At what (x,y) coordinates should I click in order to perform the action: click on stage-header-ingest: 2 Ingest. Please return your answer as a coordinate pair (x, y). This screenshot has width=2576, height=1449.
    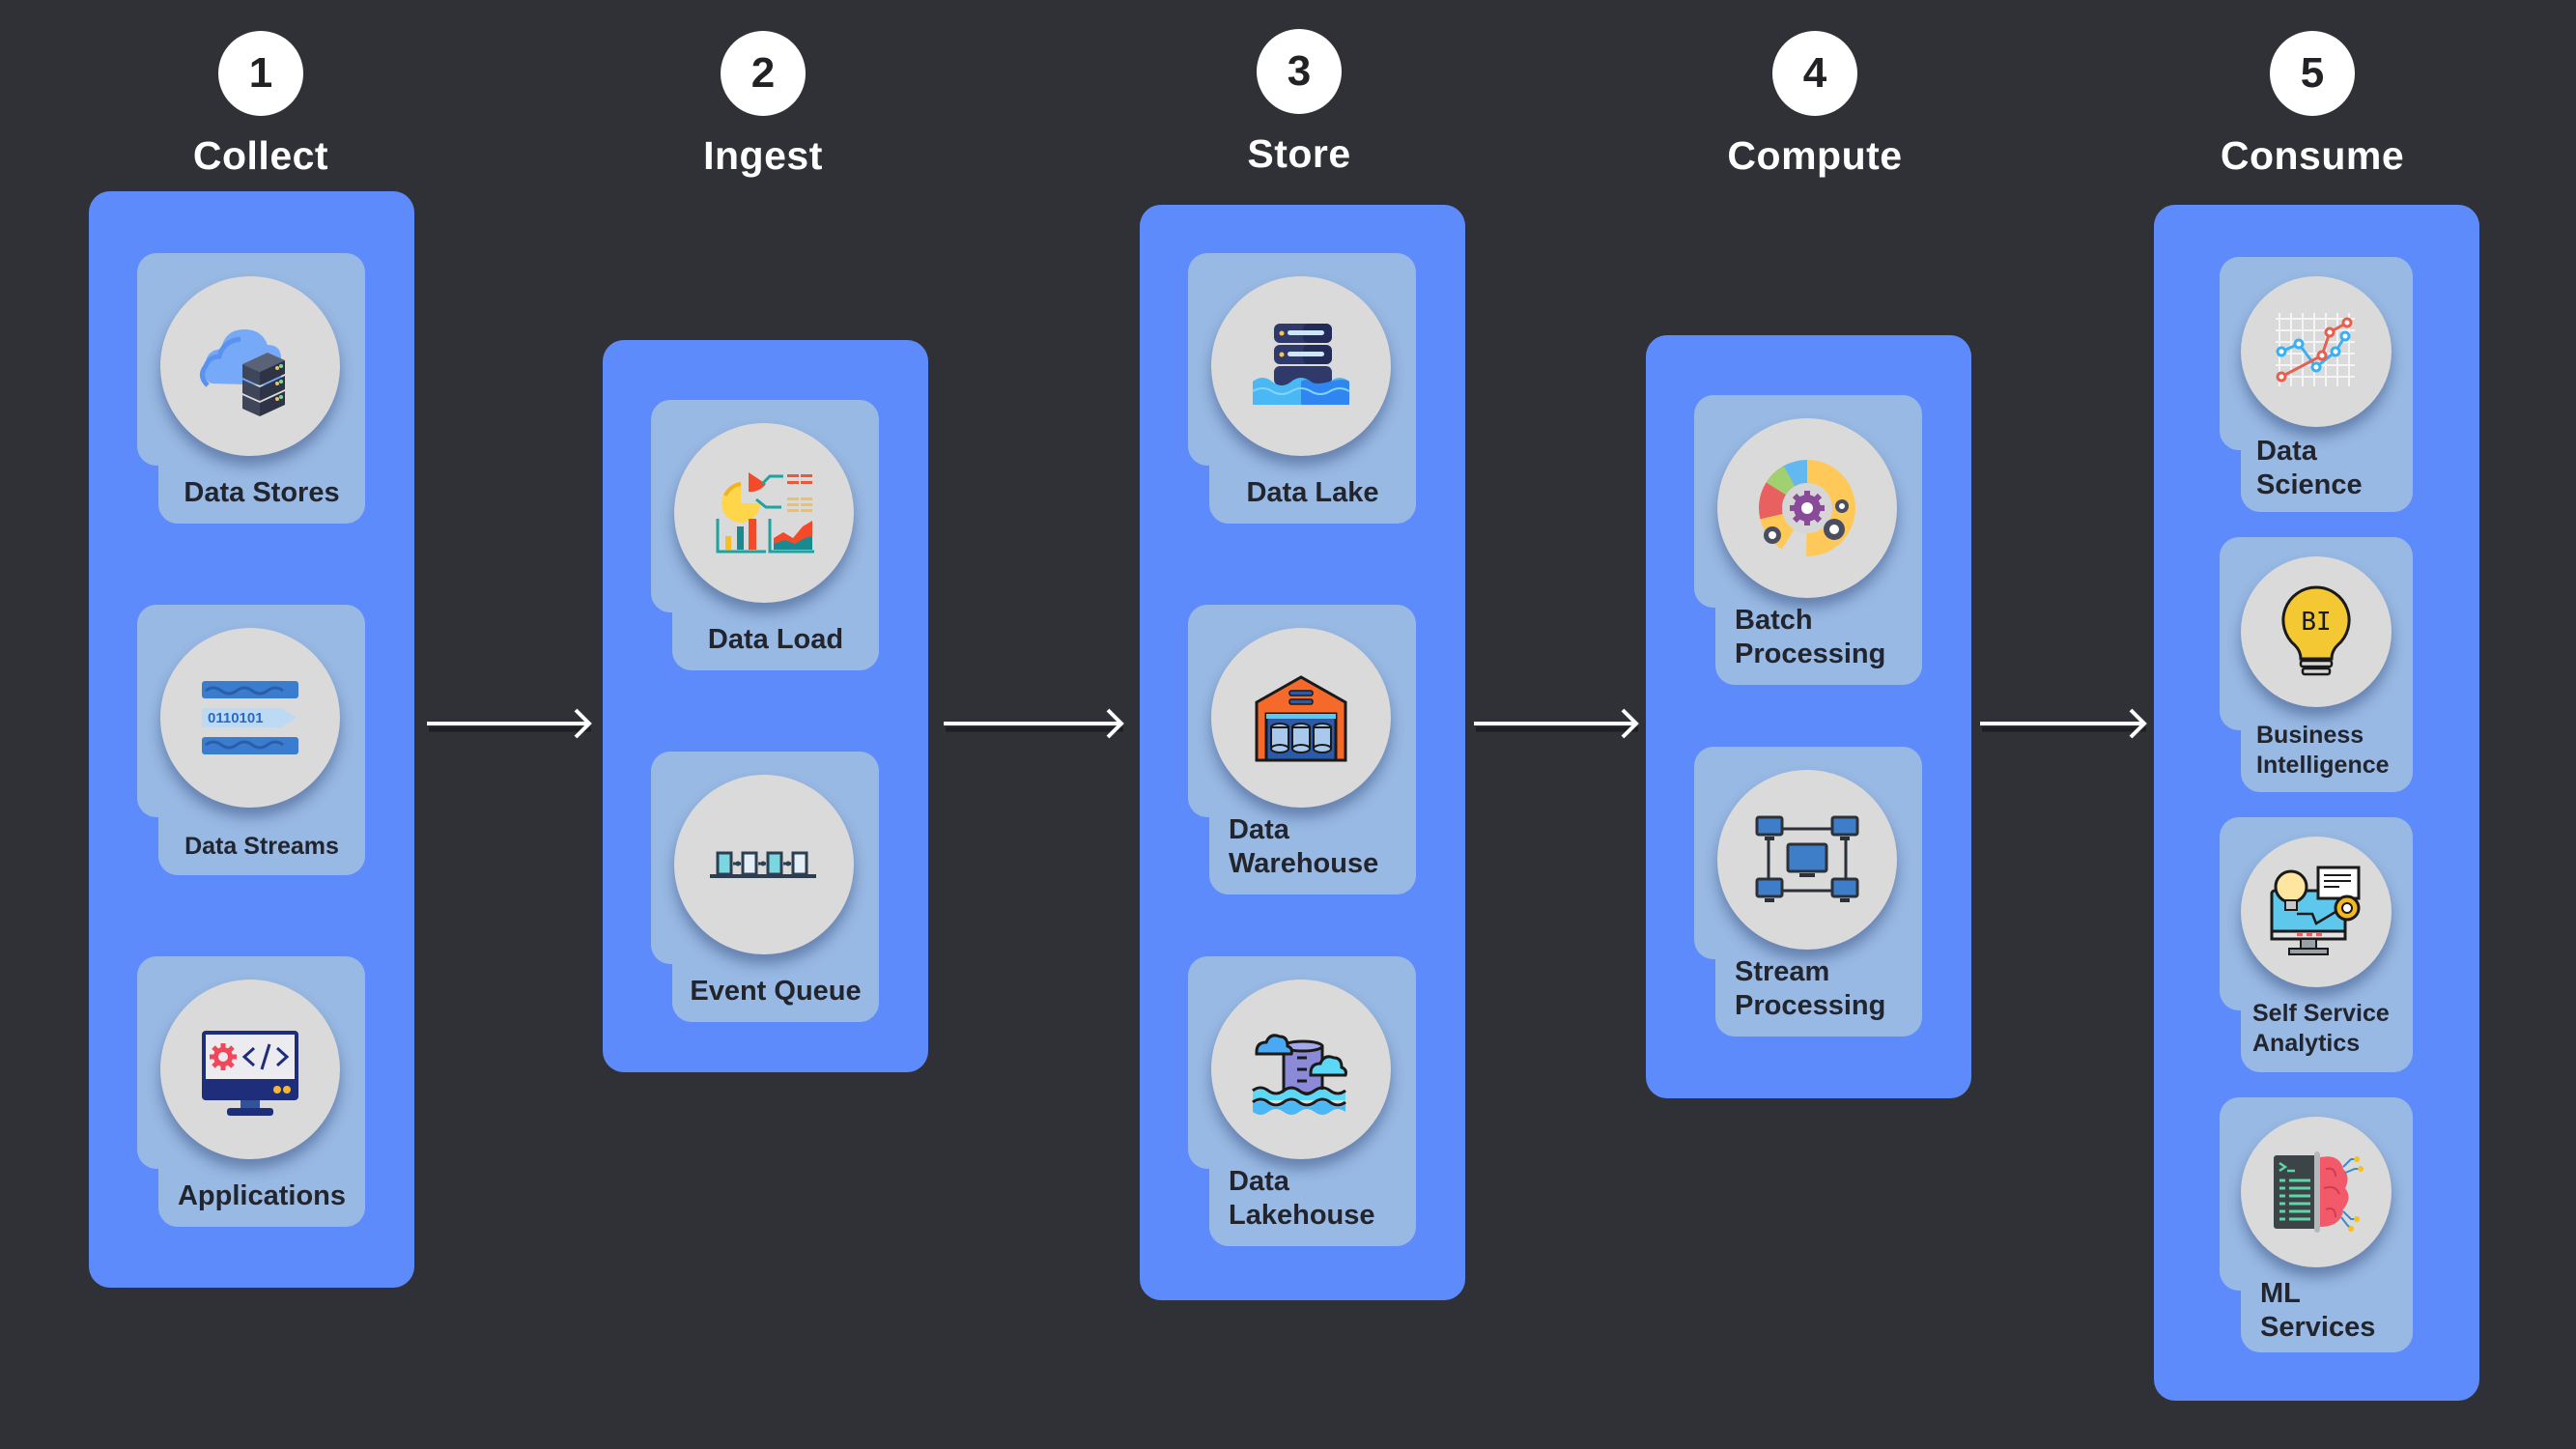
    Looking at the image, I should click on (763, 105).